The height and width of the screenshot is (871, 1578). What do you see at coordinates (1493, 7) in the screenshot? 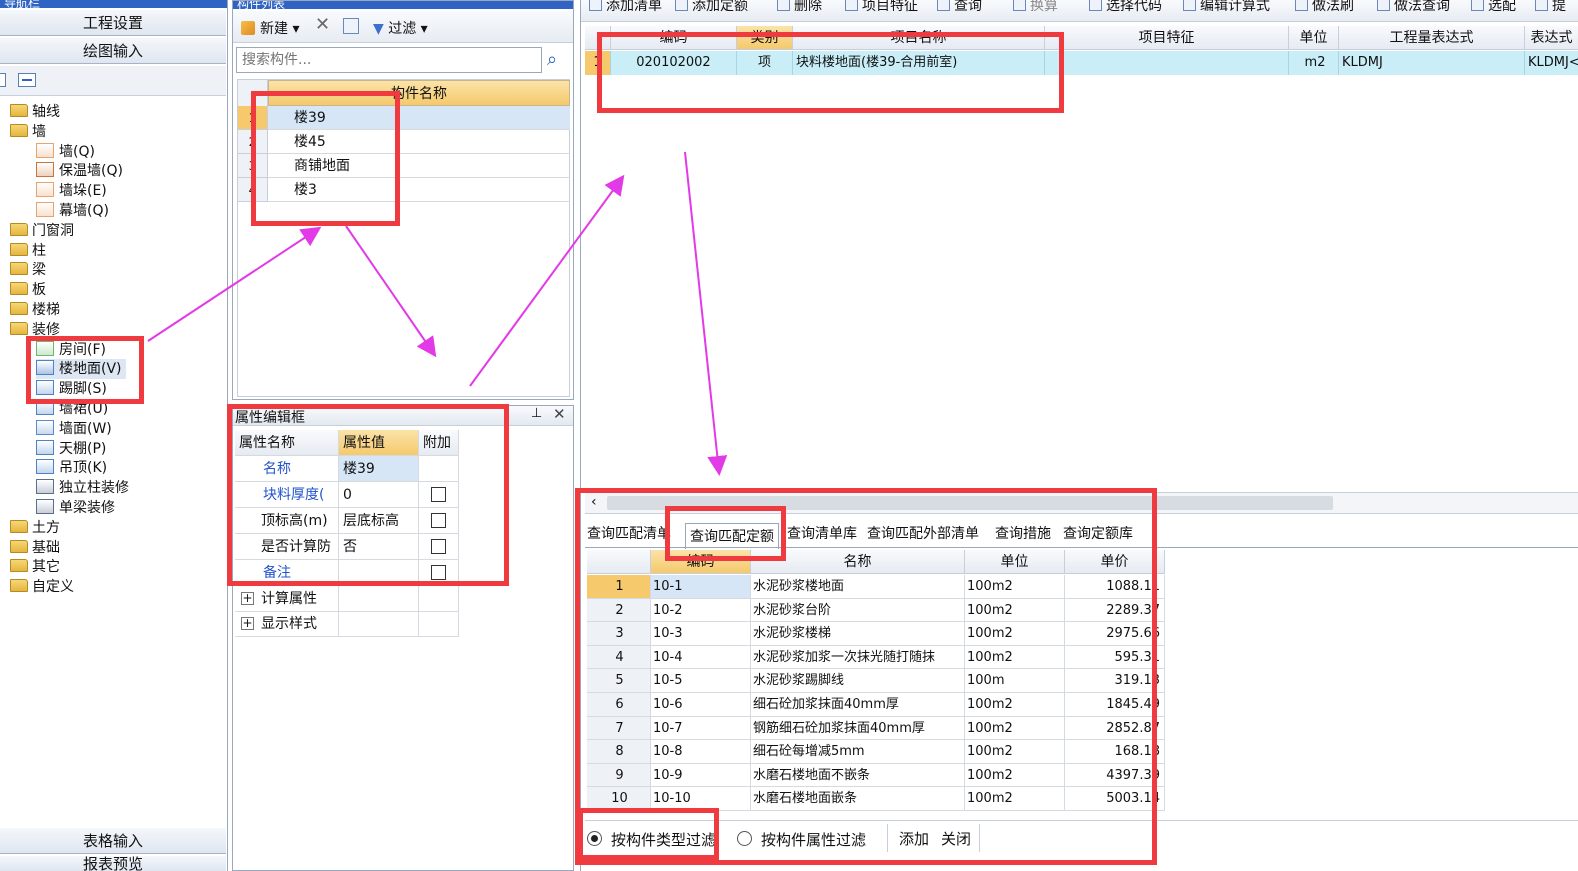
I see `match-button: 选配` at bounding box center [1493, 7].